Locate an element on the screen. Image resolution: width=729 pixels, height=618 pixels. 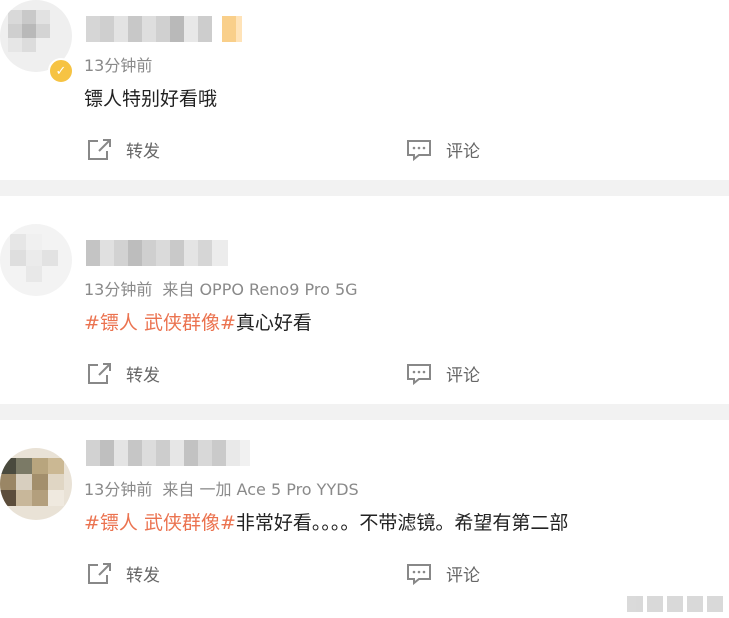
device-source: 来自 OPPO Reno9 Pro 5G is located at coordinates (260, 289).